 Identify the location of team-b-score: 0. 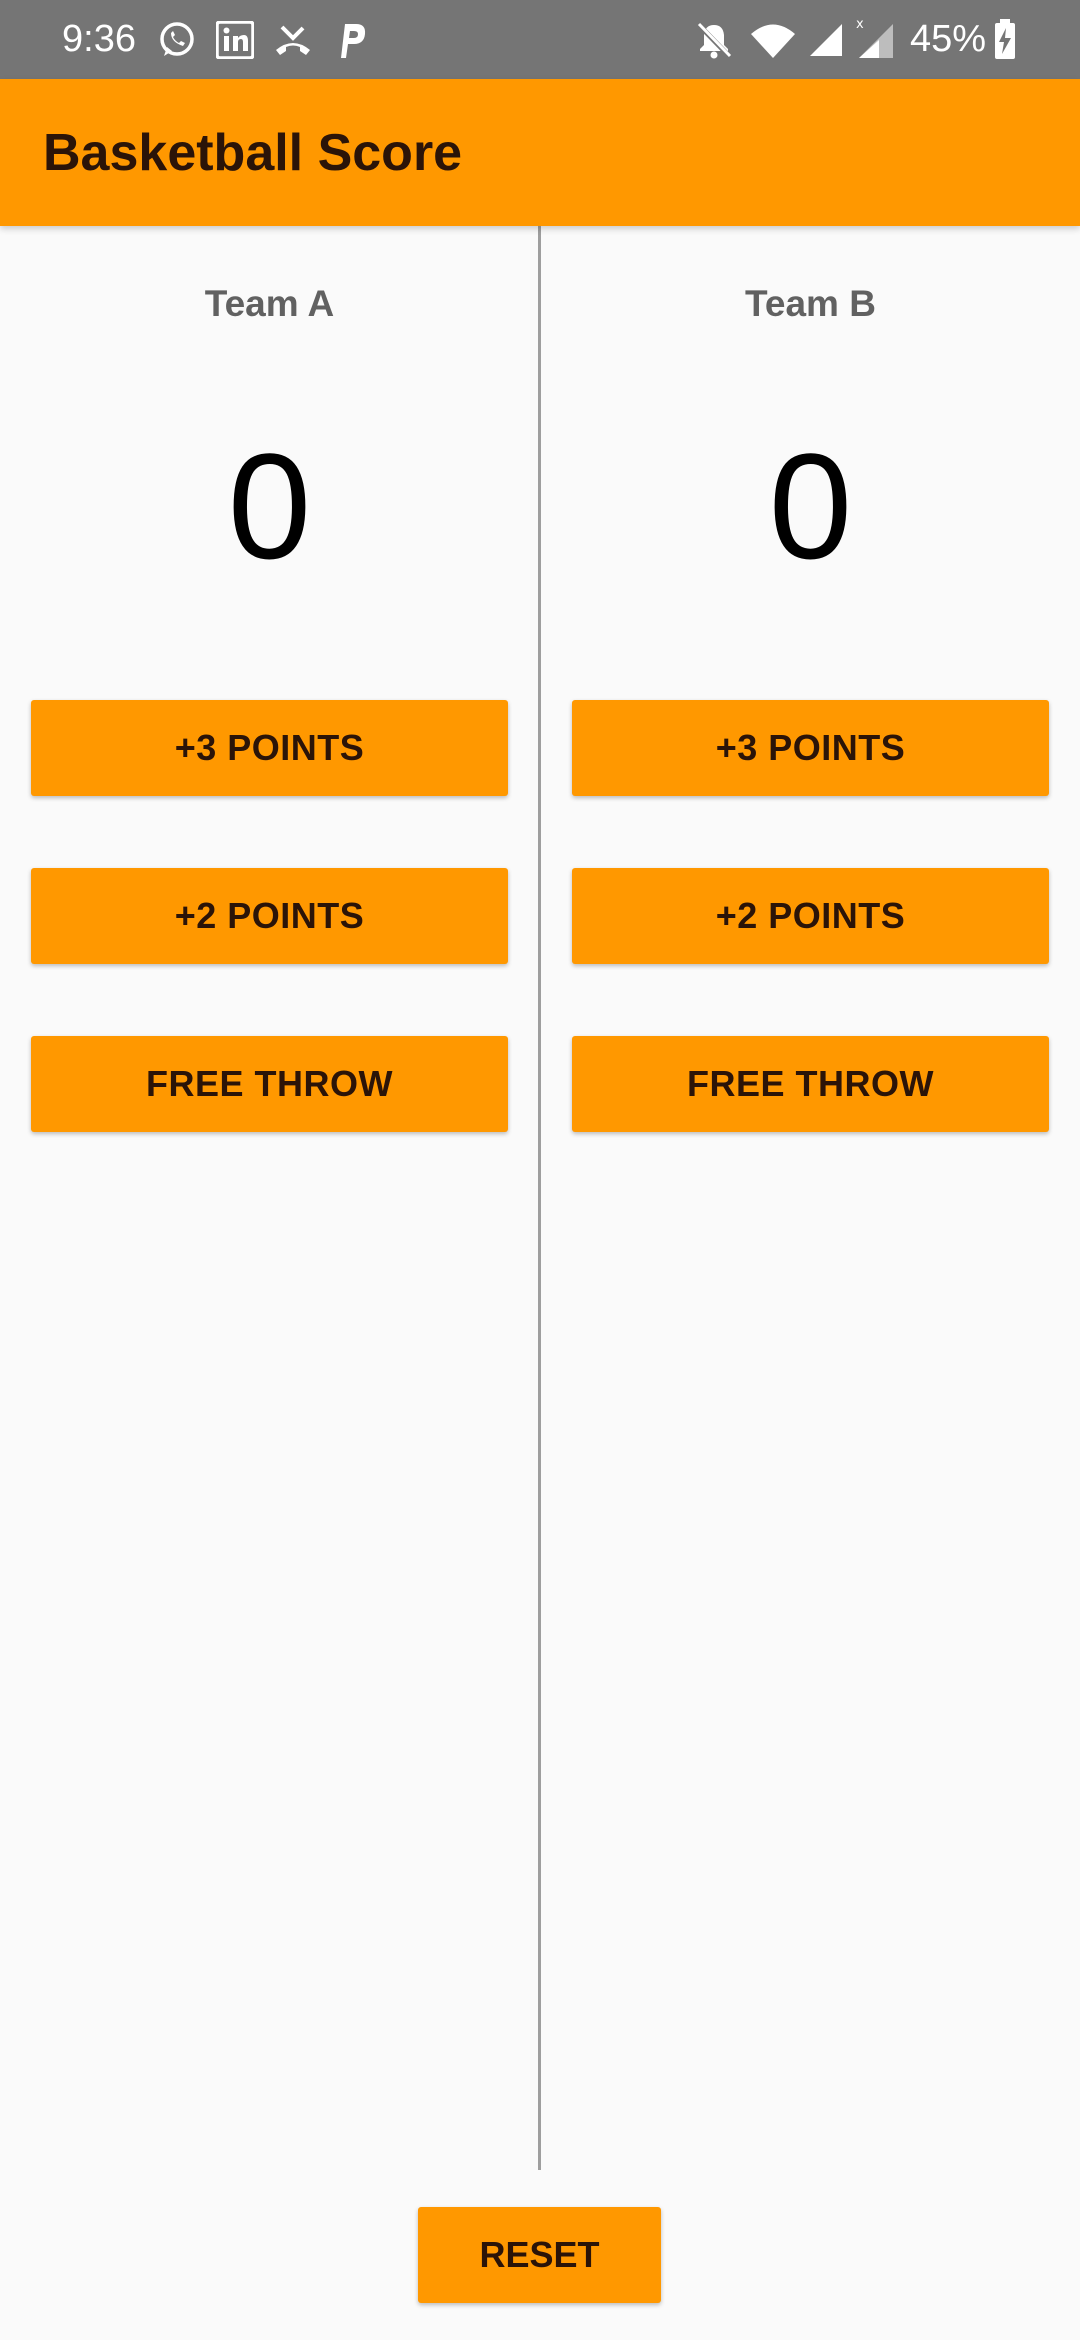
(810, 506).